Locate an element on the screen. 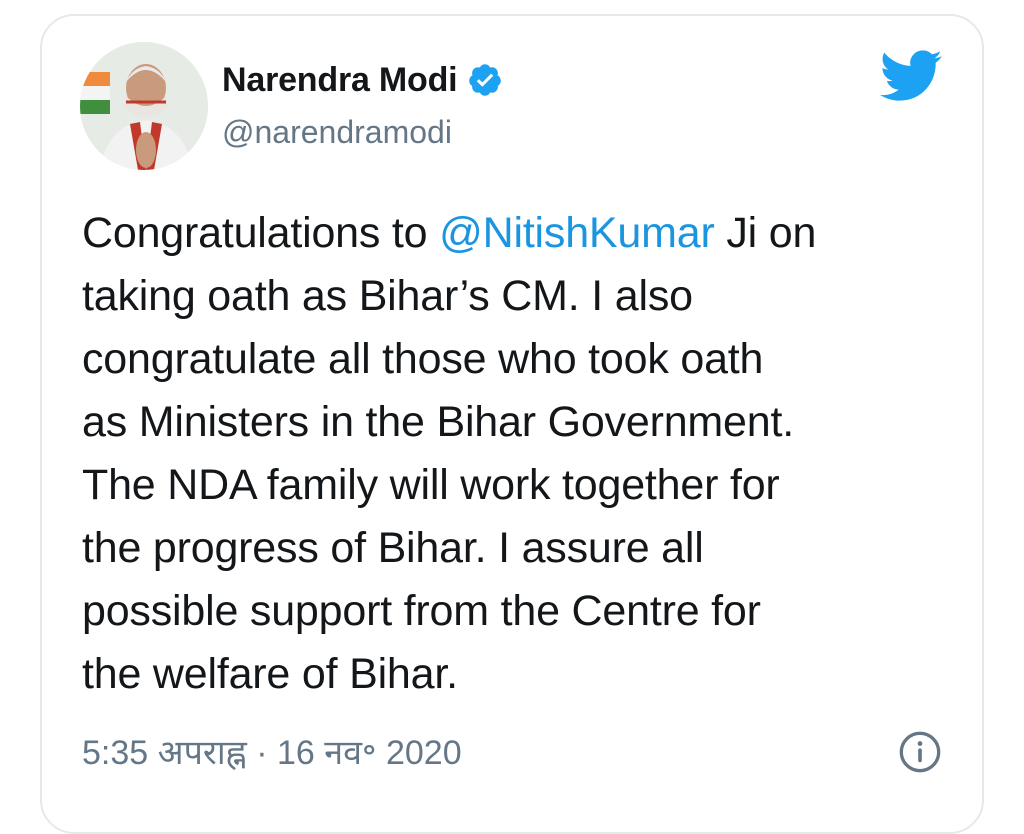 The width and height of the screenshot is (1024, 834). text-segment: Ji on is located at coordinates (765, 233).